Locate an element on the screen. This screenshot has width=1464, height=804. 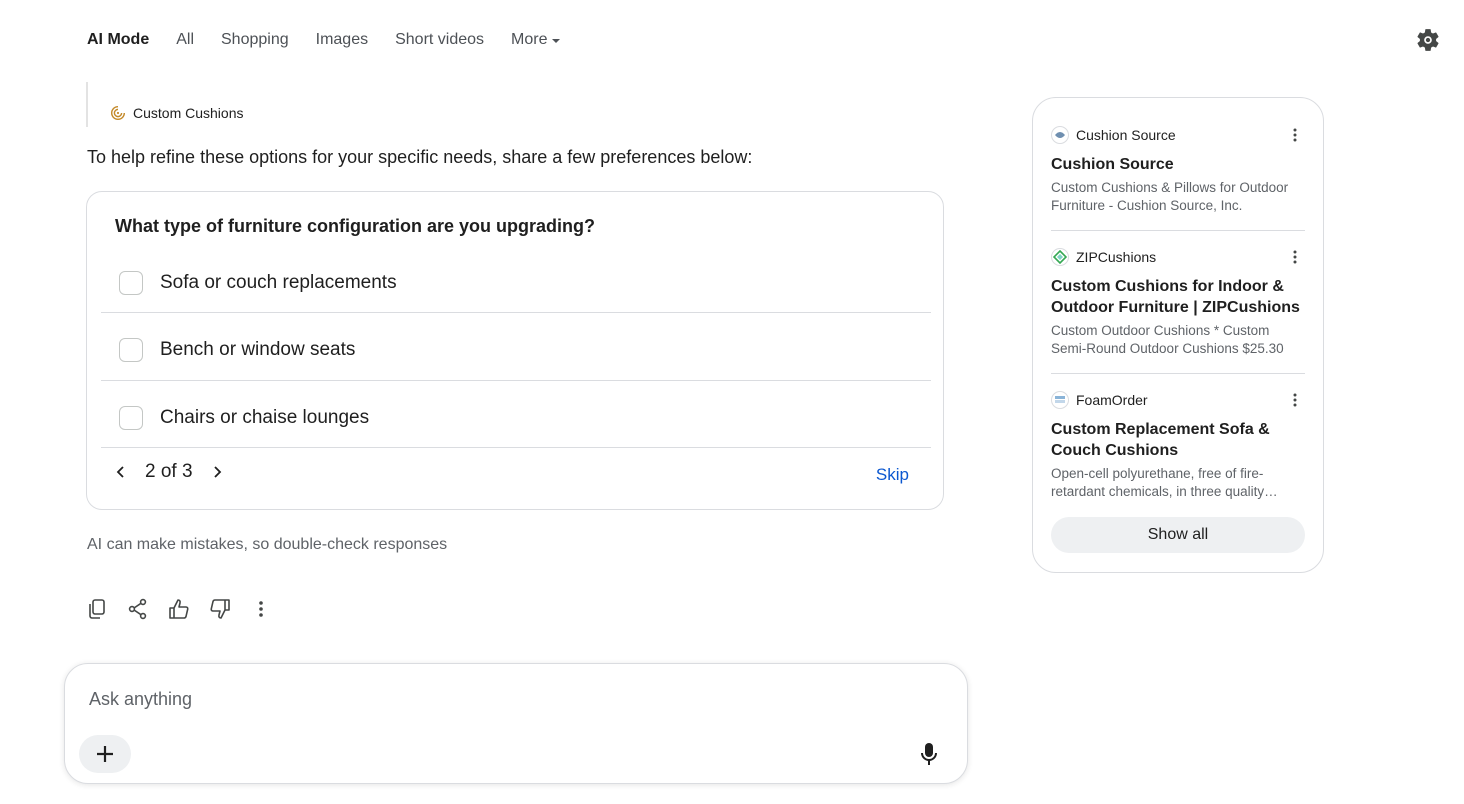
tab-short-videos: Short videos is located at coordinates (439, 40).